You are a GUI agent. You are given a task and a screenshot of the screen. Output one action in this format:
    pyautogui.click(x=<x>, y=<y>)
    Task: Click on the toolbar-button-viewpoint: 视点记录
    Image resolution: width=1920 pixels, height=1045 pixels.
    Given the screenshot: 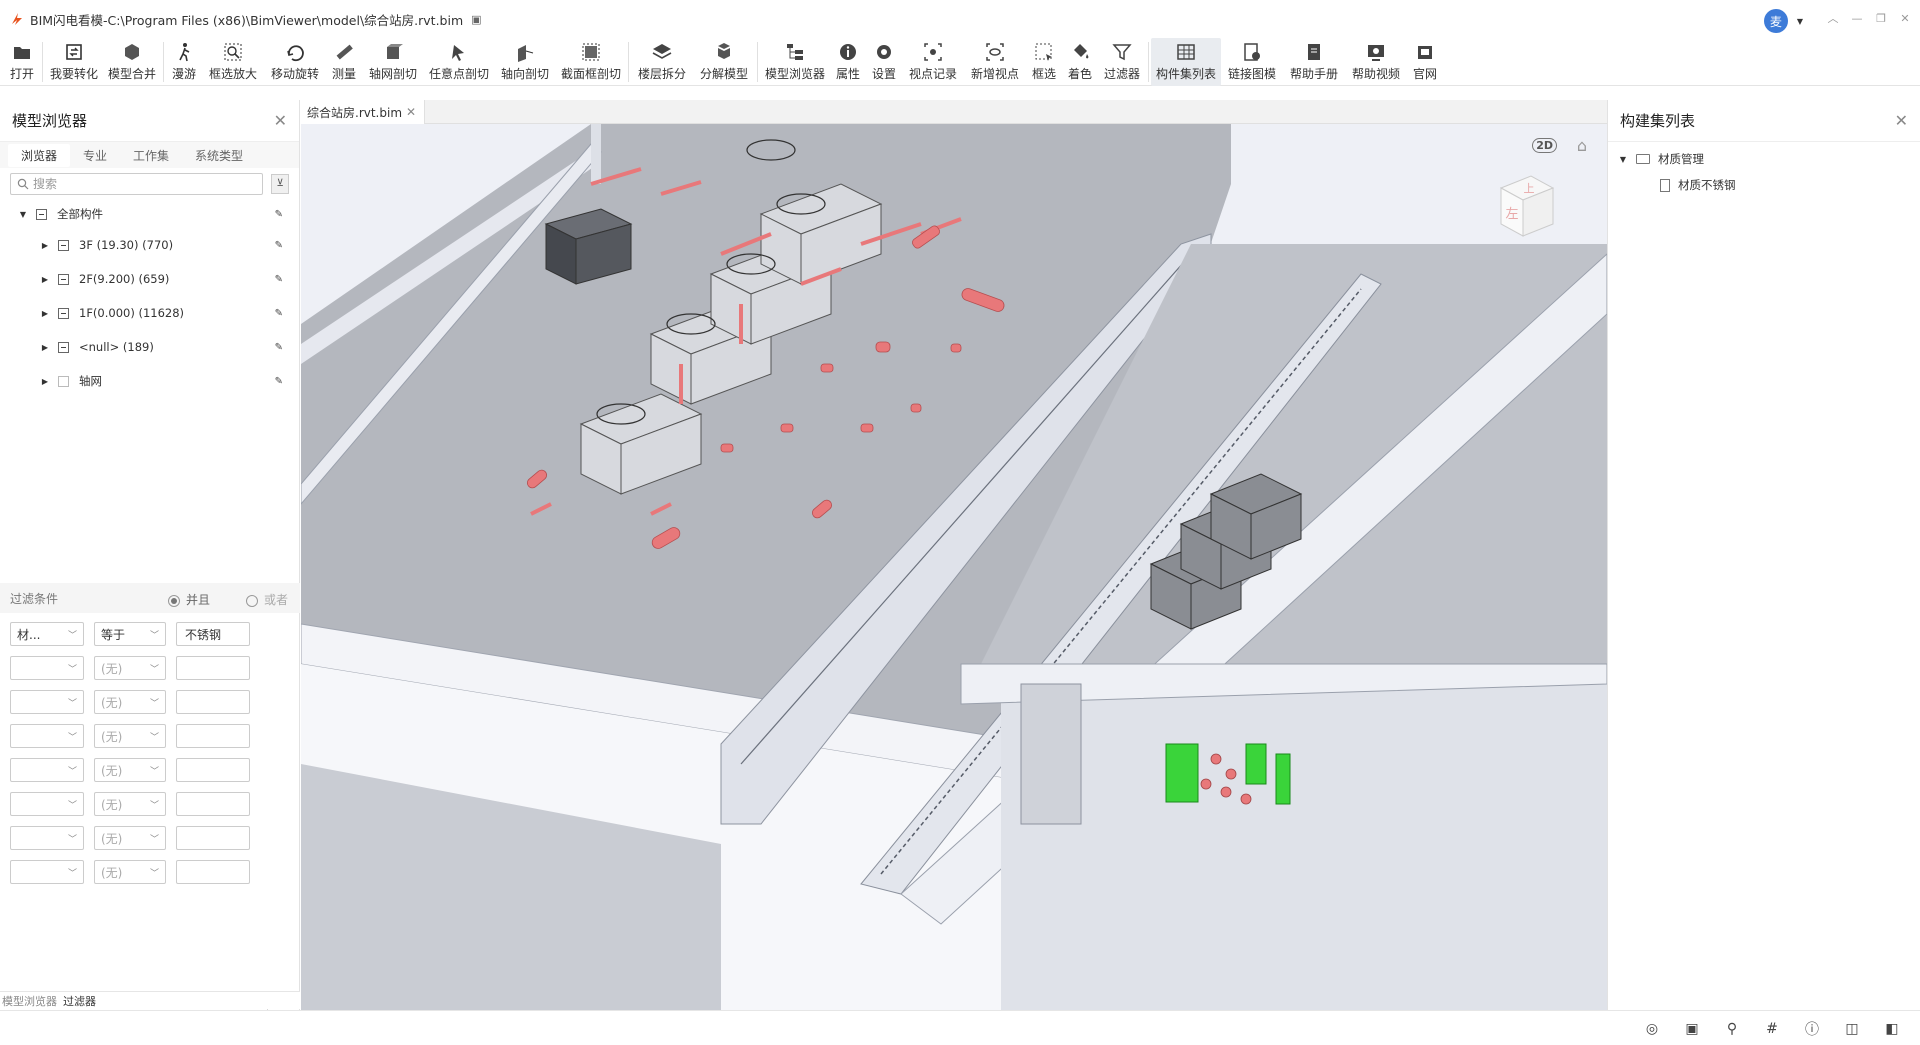 What is the action you would take?
    pyautogui.click(x=933, y=62)
    